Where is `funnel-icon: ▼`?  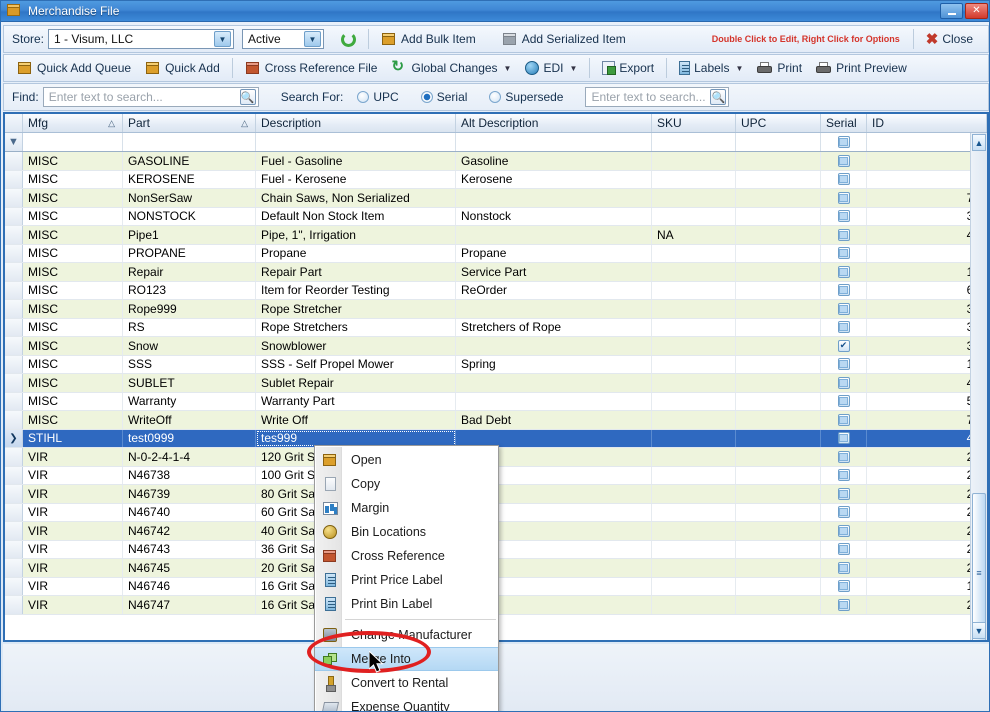 funnel-icon: ▼ is located at coordinates (13, 142).